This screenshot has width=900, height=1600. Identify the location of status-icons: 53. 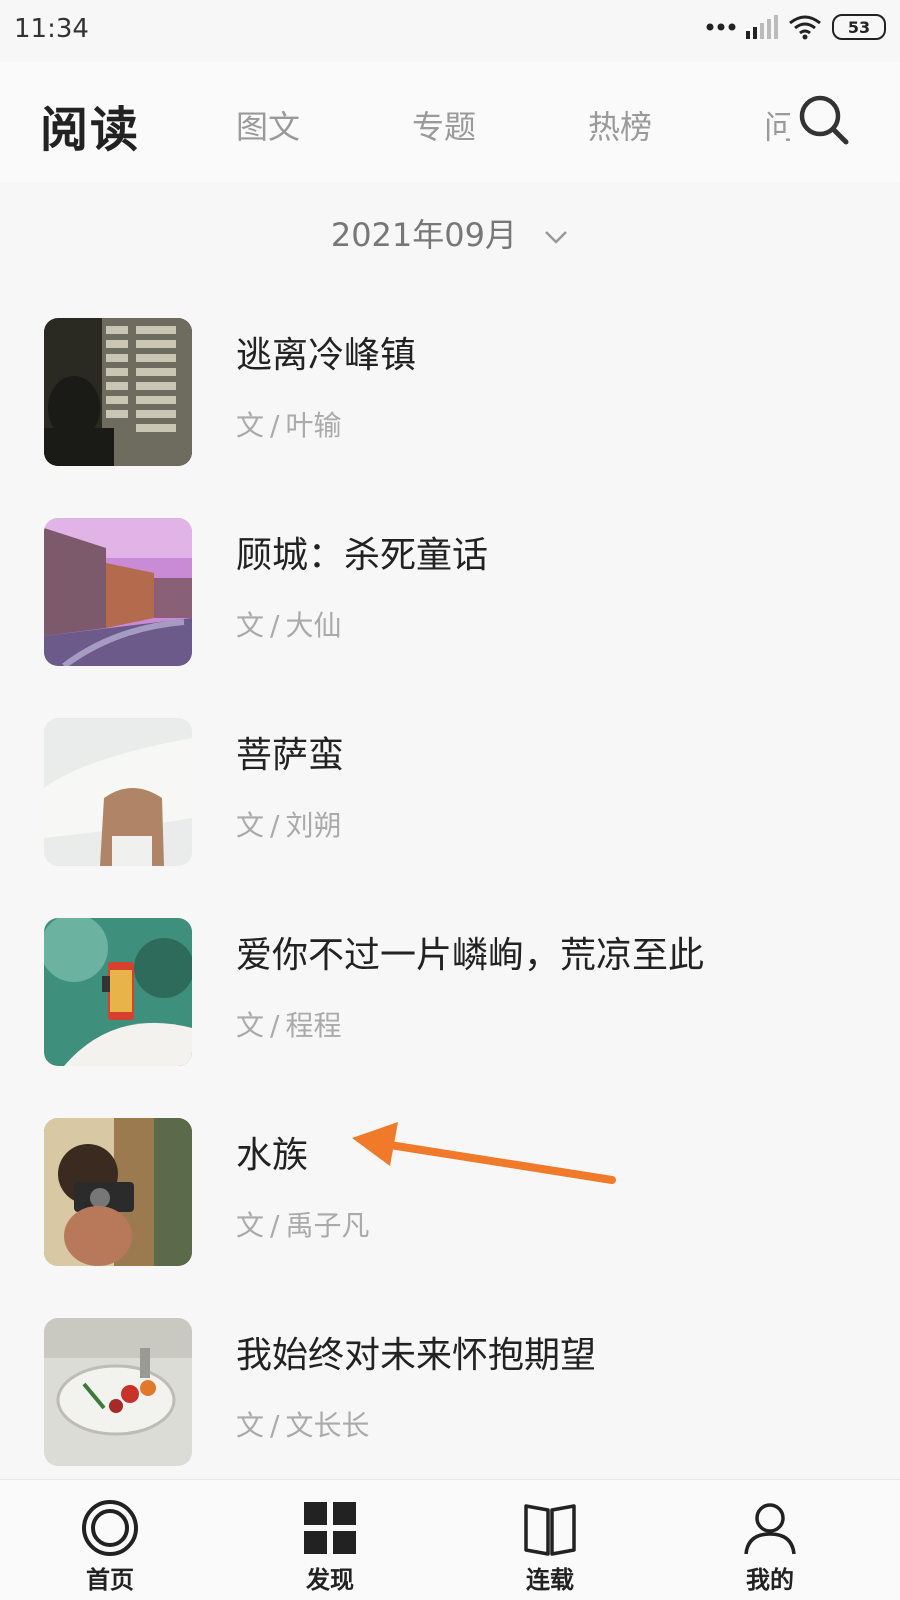
(796, 27).